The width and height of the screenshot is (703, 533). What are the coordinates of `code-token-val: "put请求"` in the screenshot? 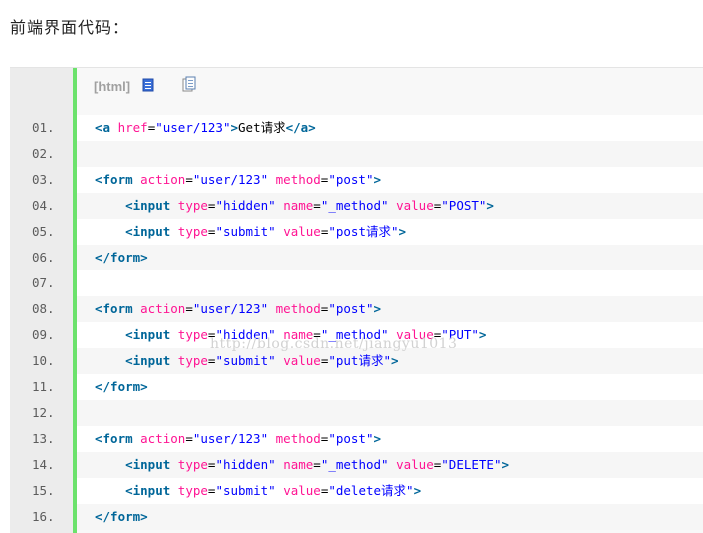 It's located at (359, 361).